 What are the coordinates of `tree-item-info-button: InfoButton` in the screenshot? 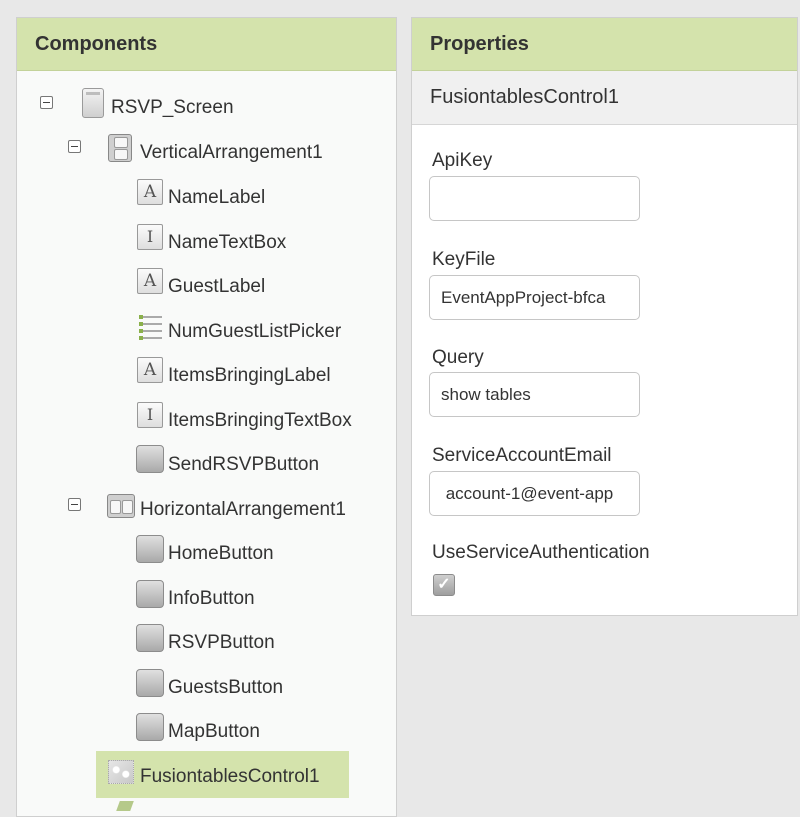 It's located at (211, 599).